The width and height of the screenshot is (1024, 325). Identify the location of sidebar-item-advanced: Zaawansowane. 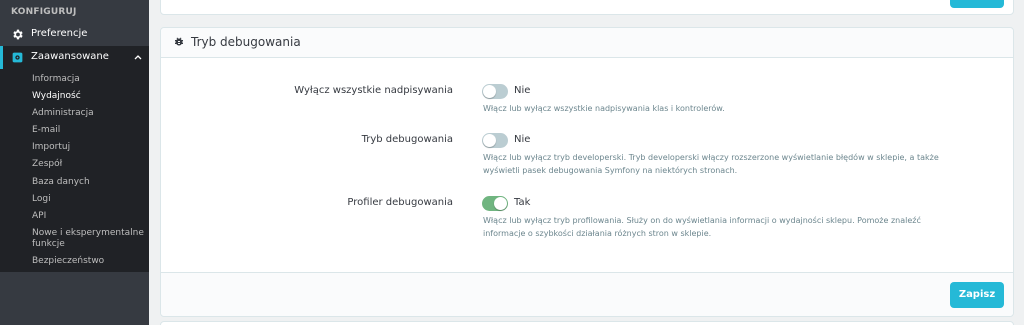
(74, 57).